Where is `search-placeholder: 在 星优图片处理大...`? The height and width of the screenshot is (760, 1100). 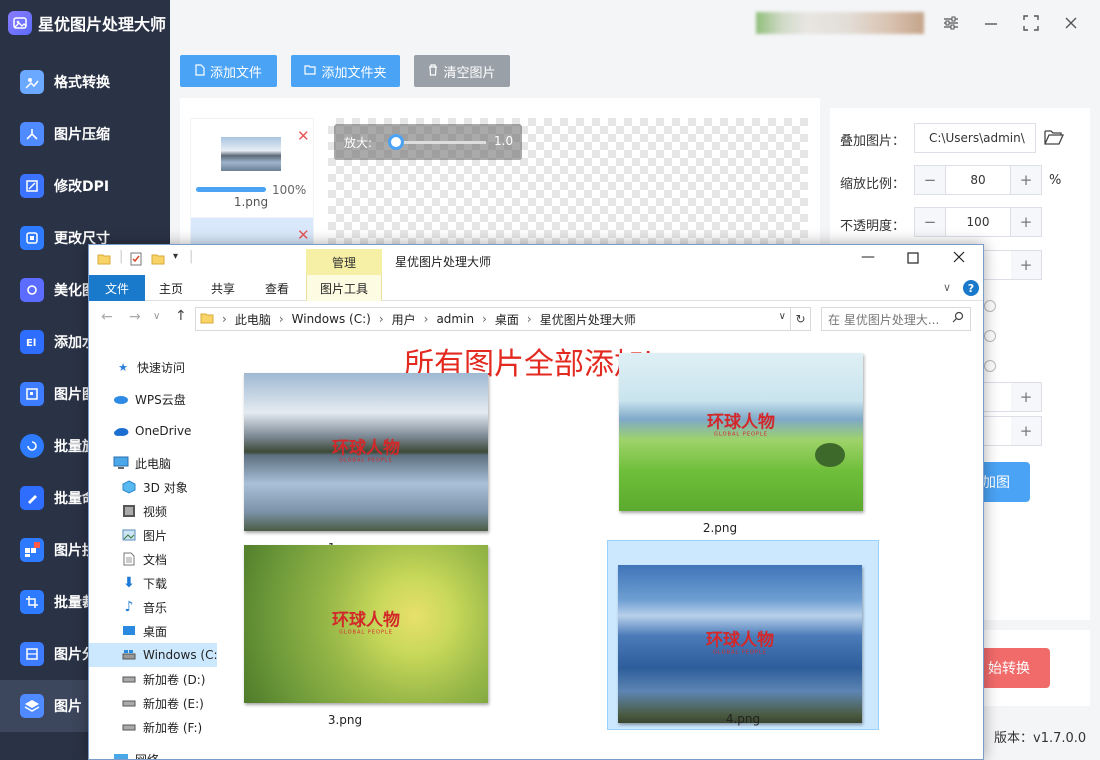
search-placeholder: 在 星优图片处理大... is located at coordinates (884, 319).